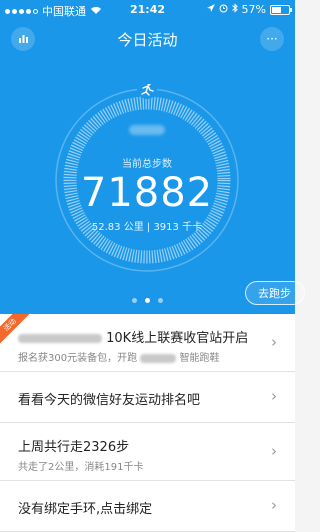 Image resolution: width=320 pixels, height=532 pixels. I want to click on last-week-title: 上周共行走2326步, so click(74, 447).